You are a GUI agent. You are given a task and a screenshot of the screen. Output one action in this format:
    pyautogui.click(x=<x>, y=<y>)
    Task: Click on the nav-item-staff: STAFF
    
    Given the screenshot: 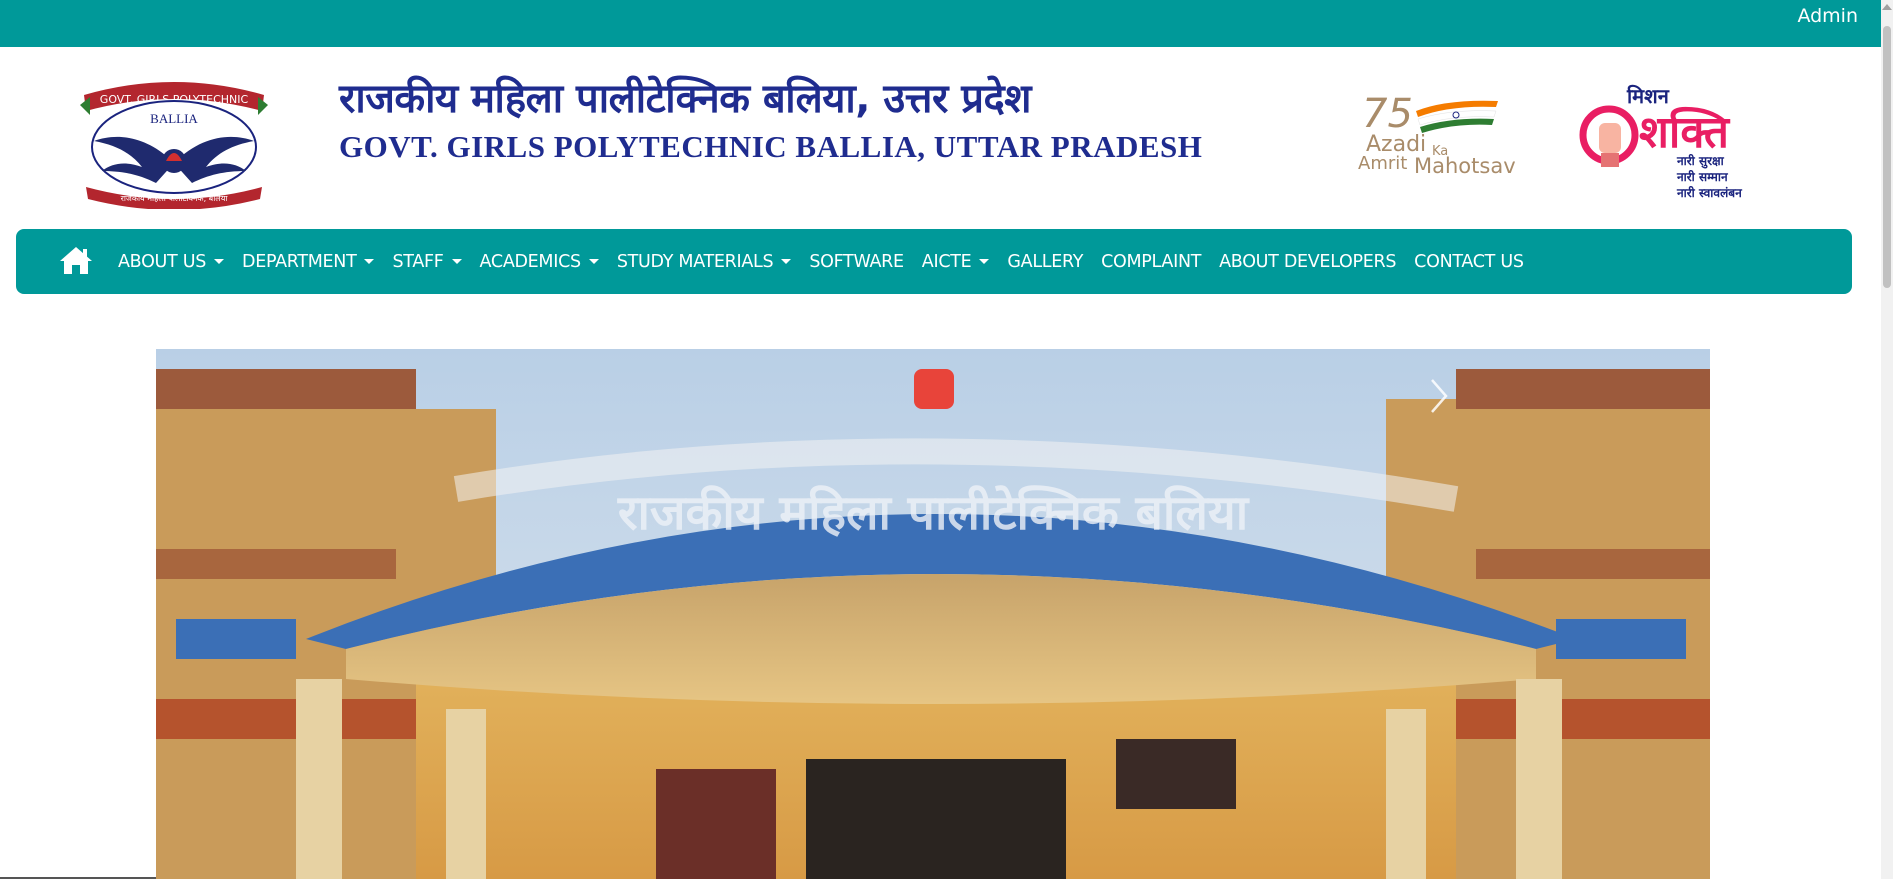 What is the action you would take?
    pyautogui.click(x=427, y=261)
    